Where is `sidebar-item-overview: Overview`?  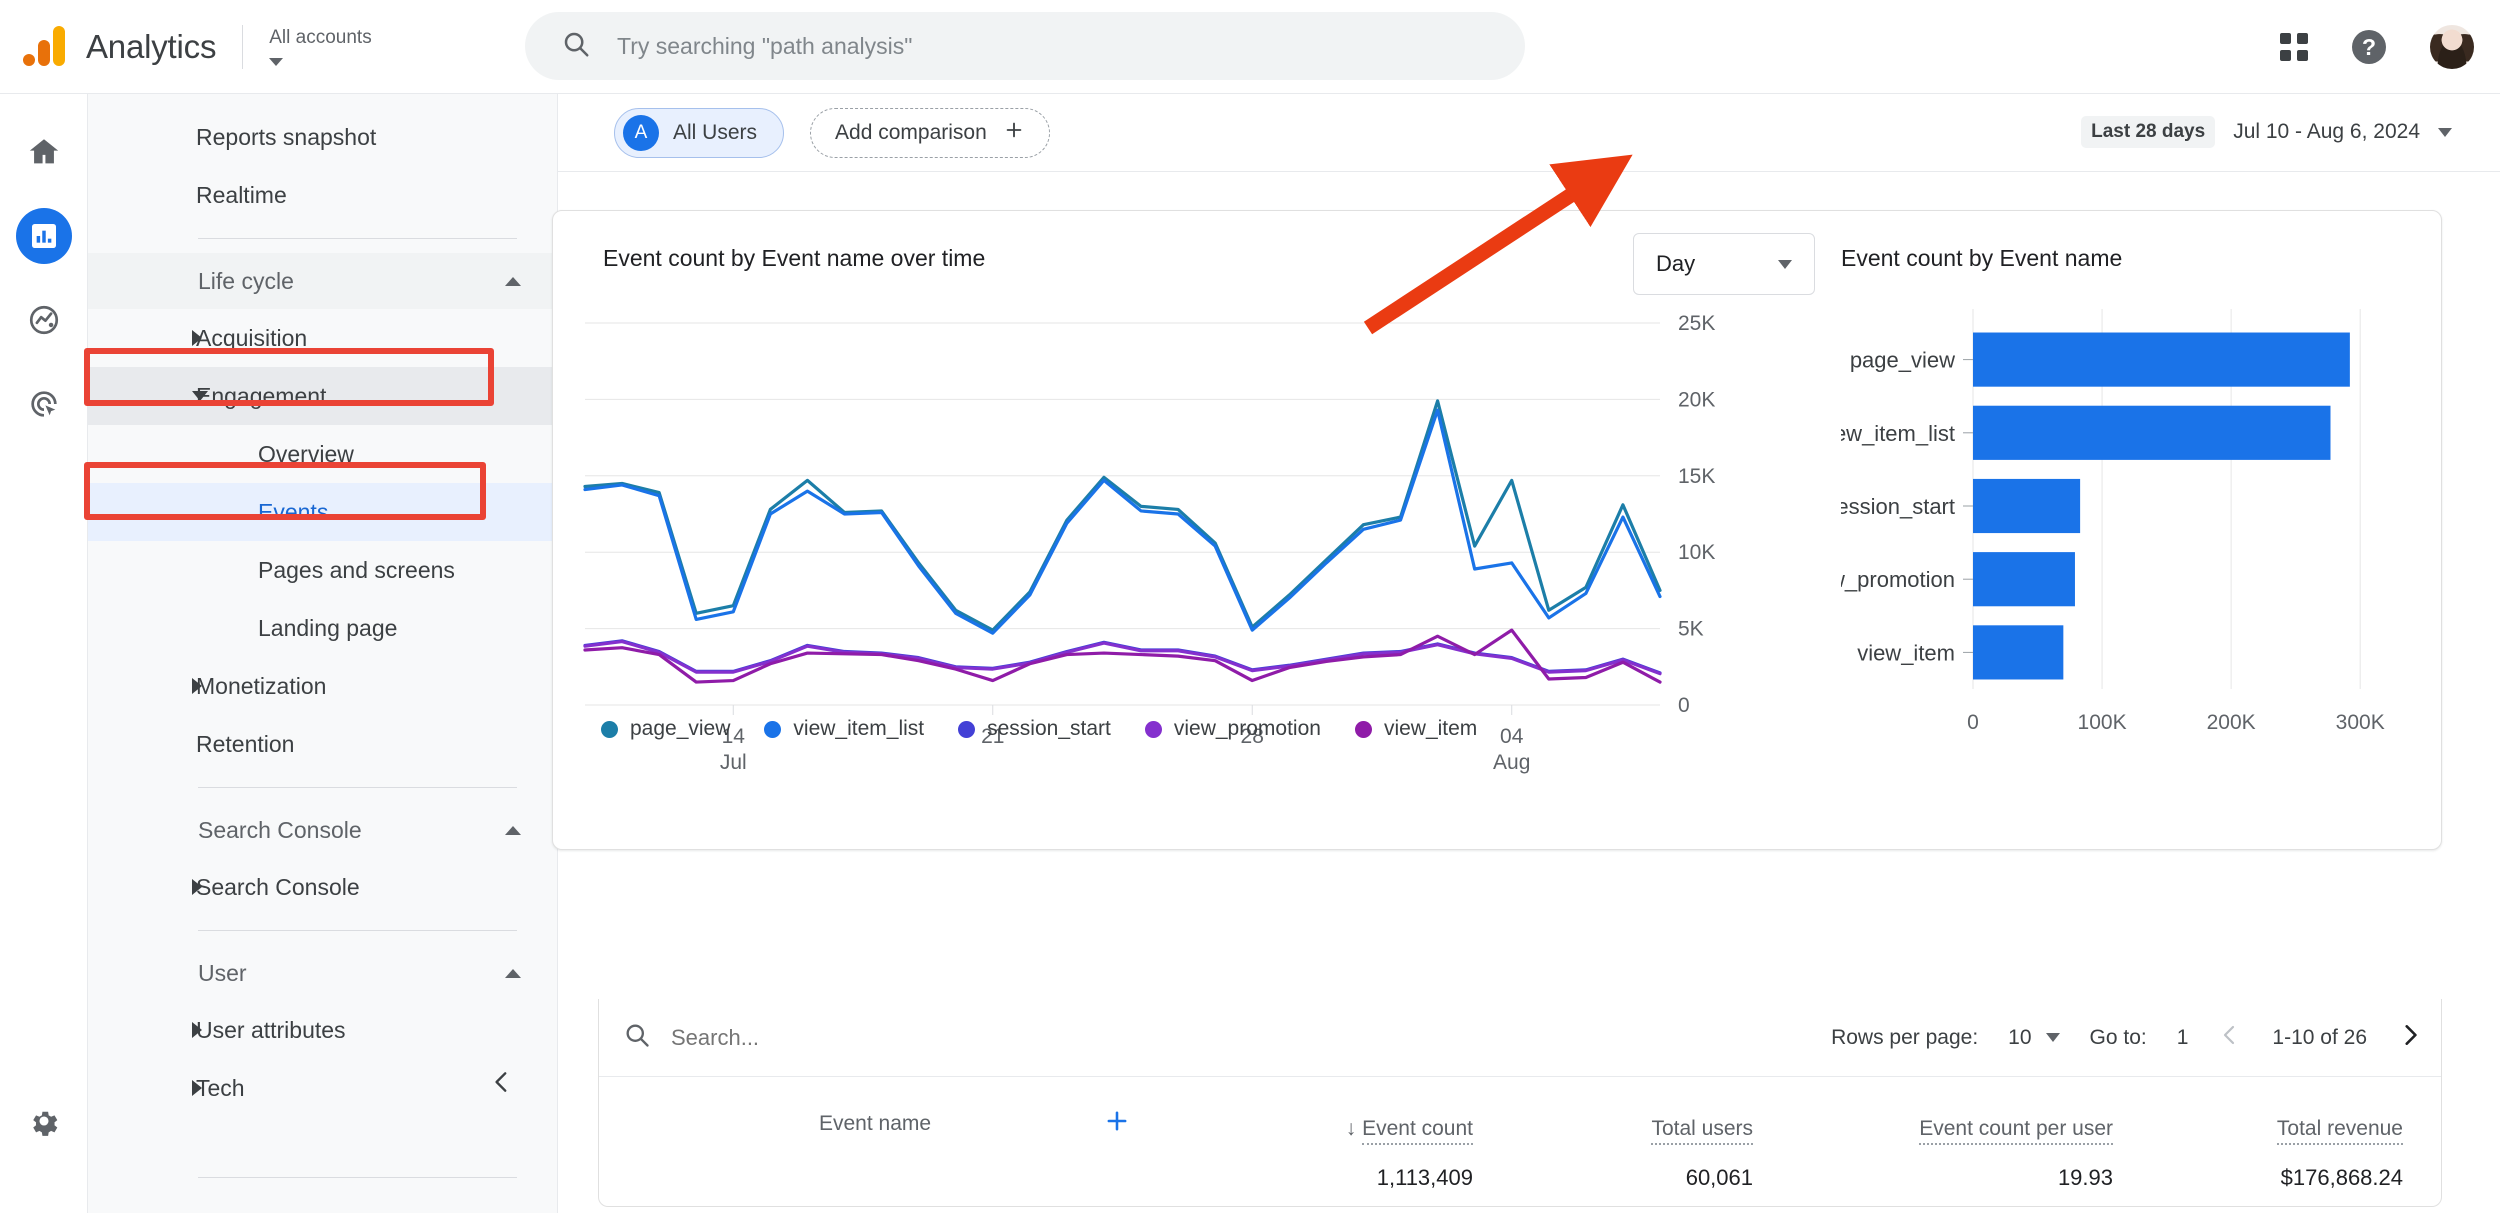 sidebar-item-overview: Overview is located at coordinates (322, 454).